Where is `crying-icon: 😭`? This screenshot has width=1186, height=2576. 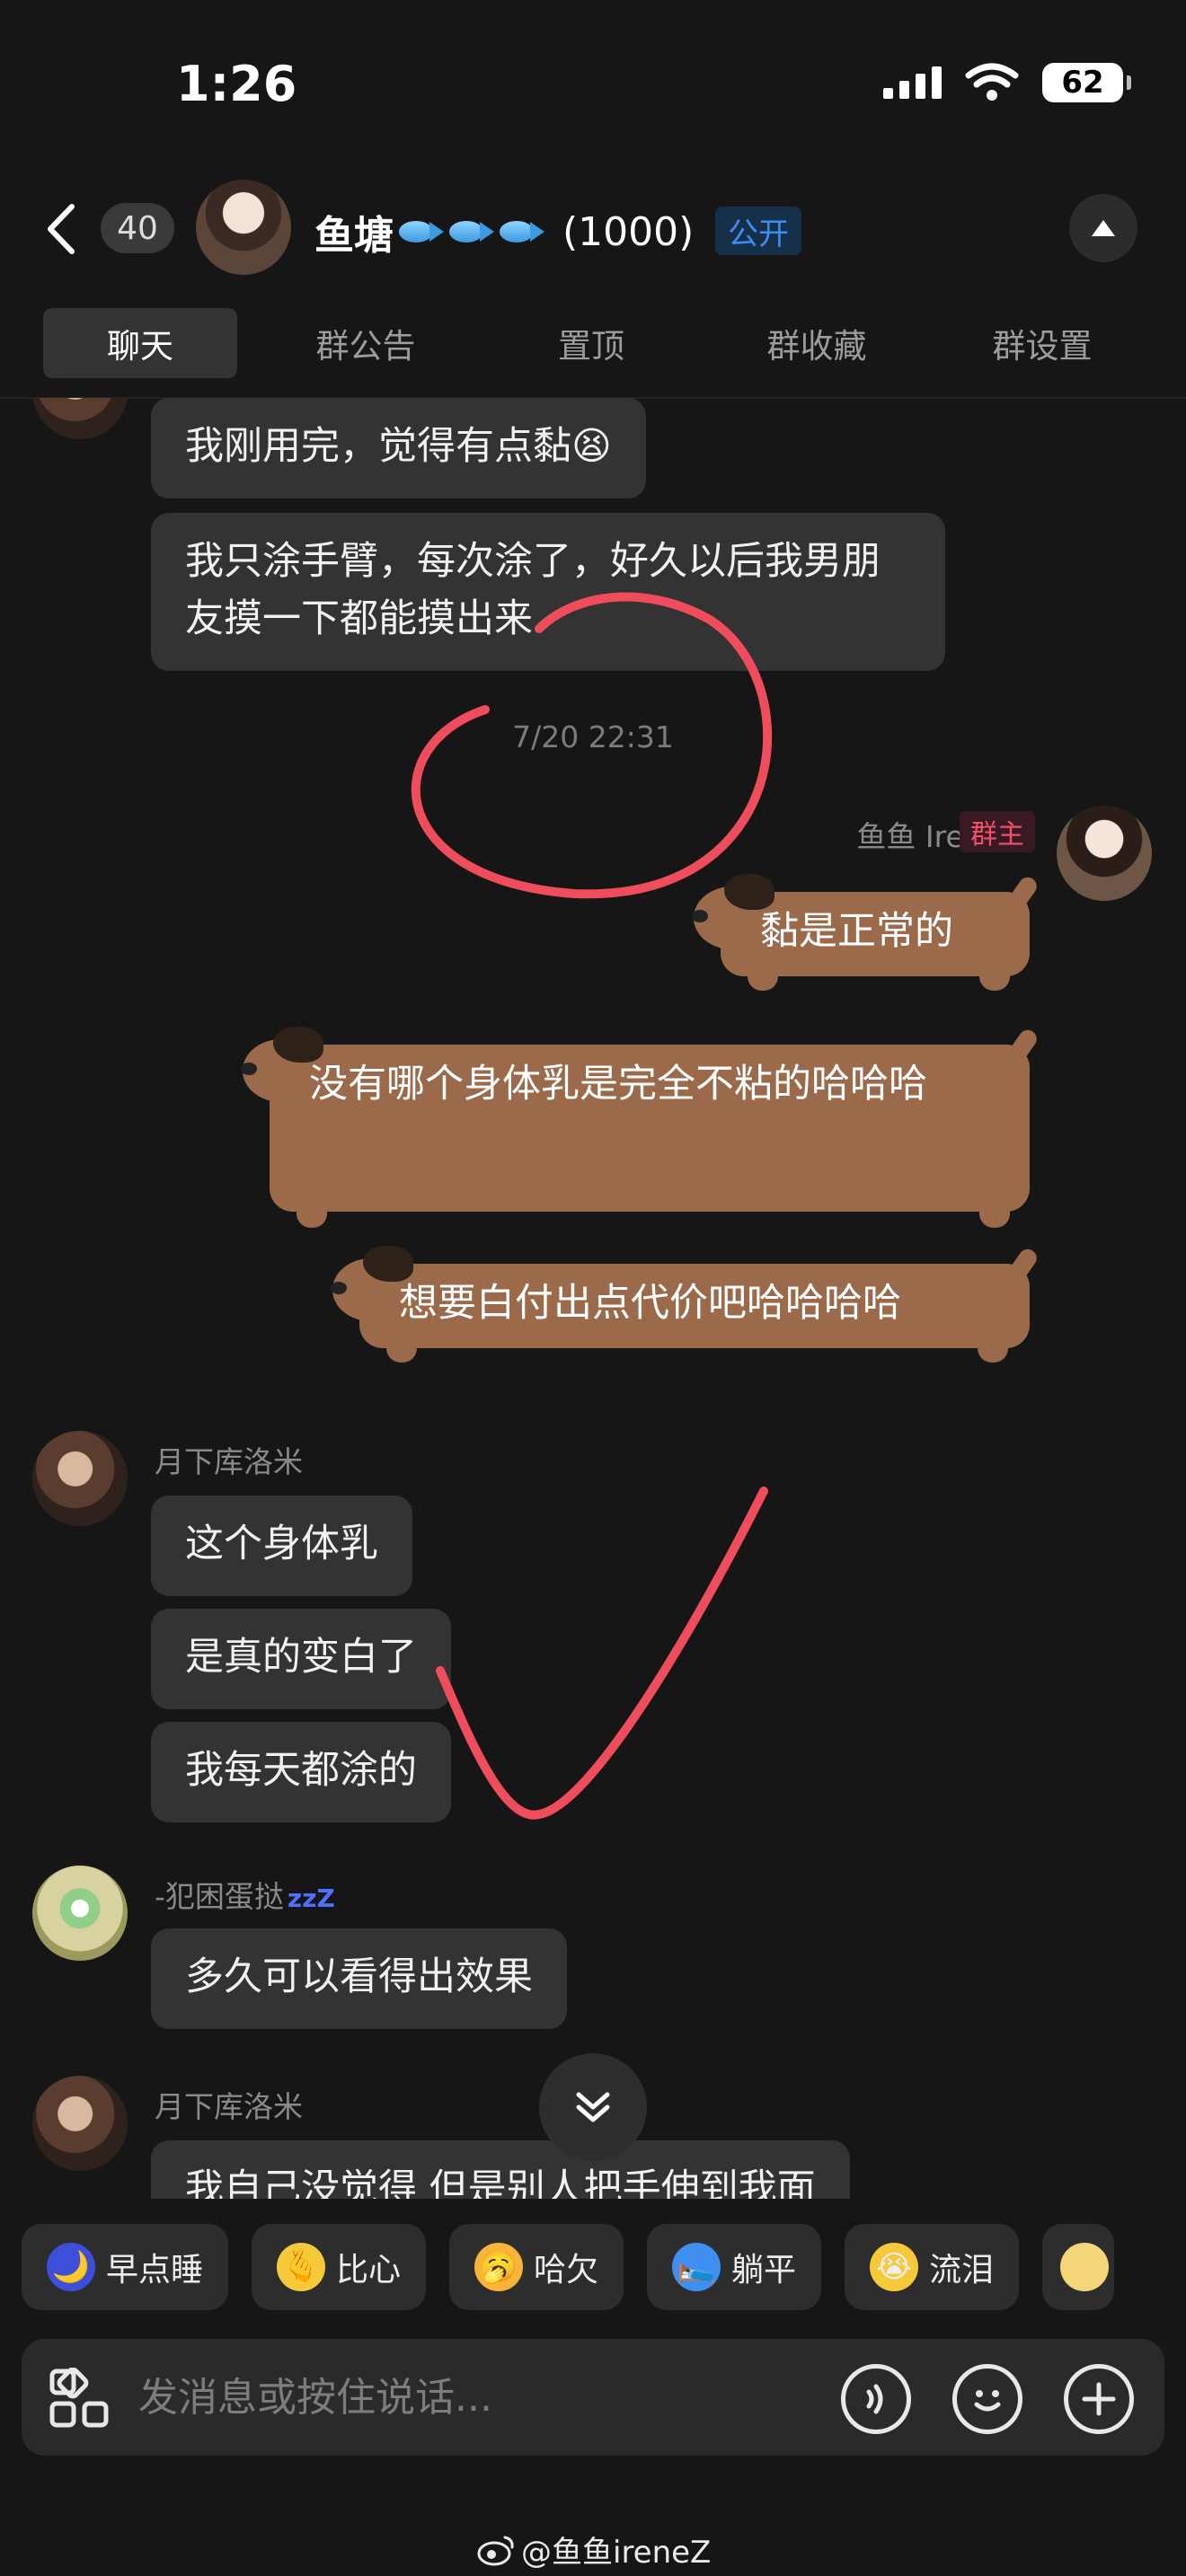
crying-icon: 😭 is located at coordinates (894, 2267).